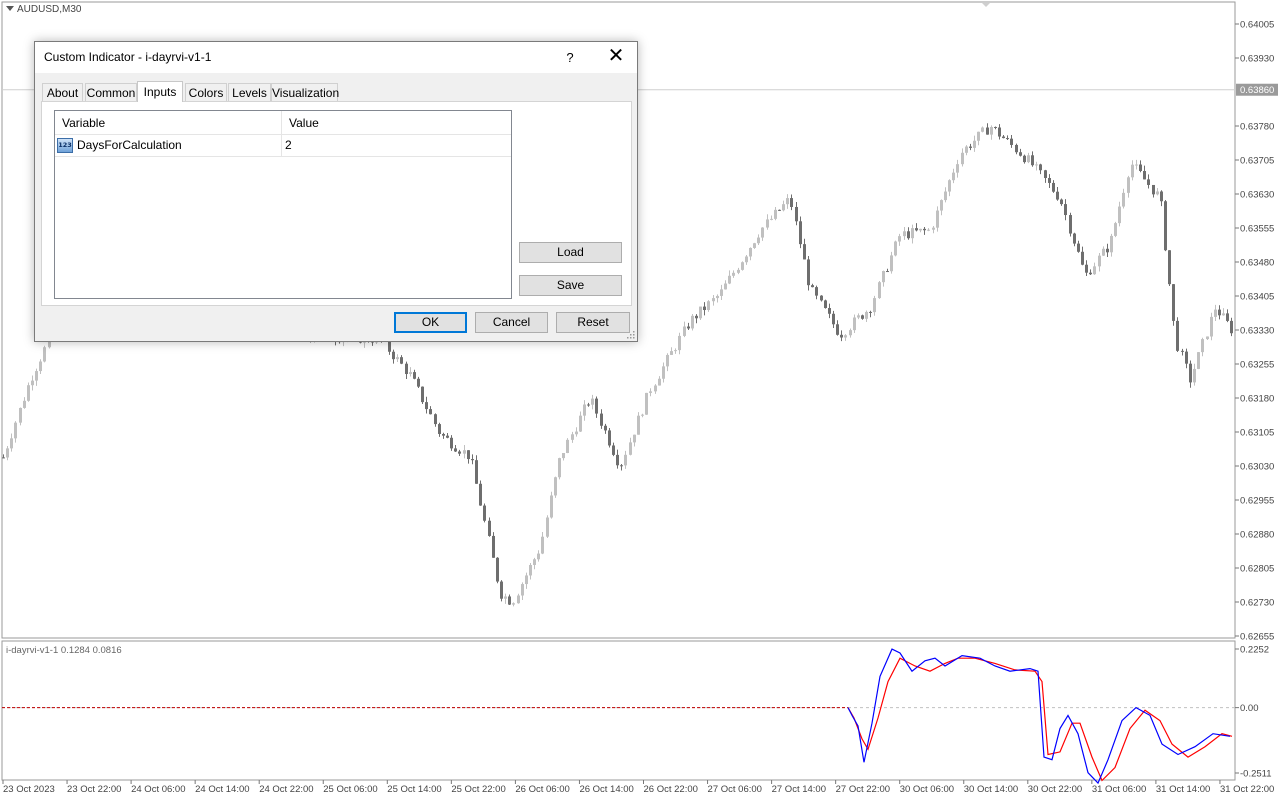 The image size is (1280, 800). What do you see at coordinates (111, 92) in the screenshot?
I see `tab-common: Common` at bounding box center [111, 92].